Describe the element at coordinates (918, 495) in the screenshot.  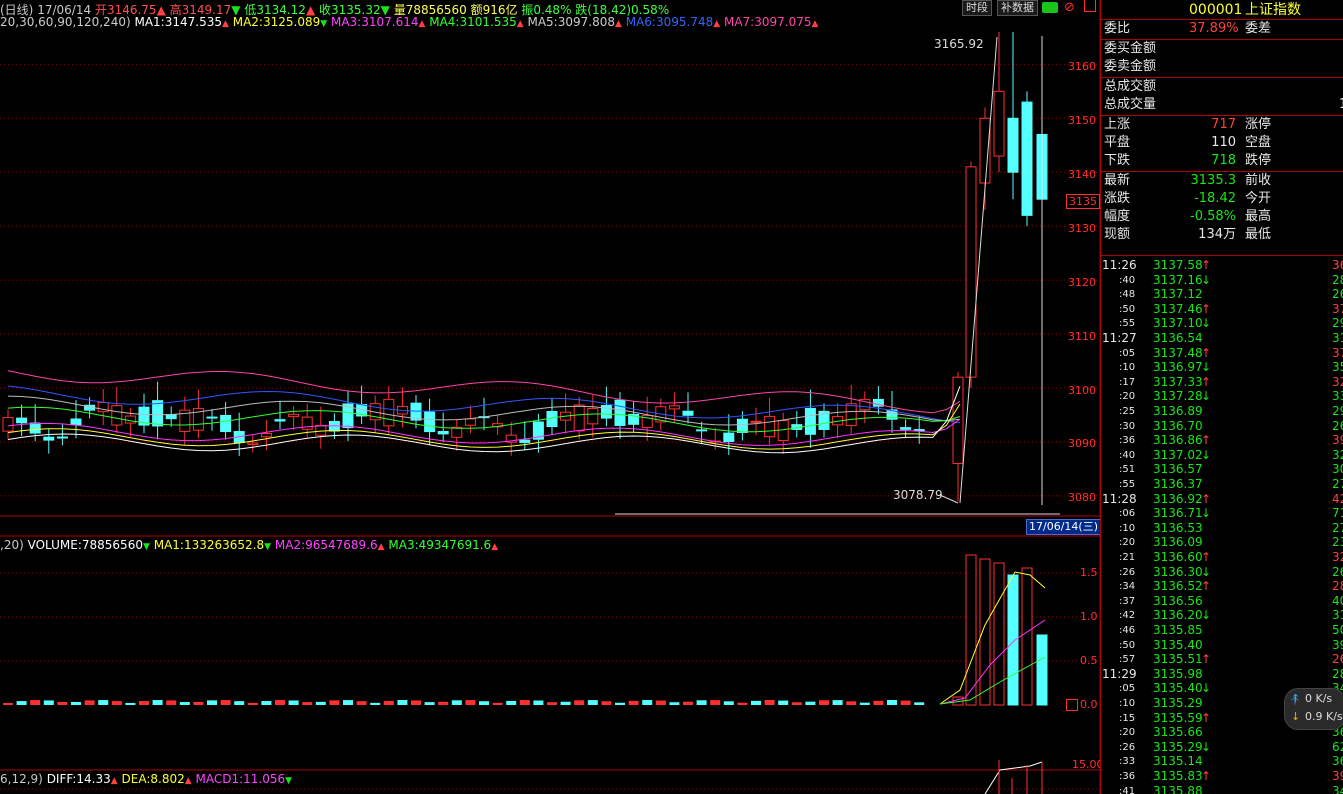
I see `low-price-label: 3078.79` at that location.